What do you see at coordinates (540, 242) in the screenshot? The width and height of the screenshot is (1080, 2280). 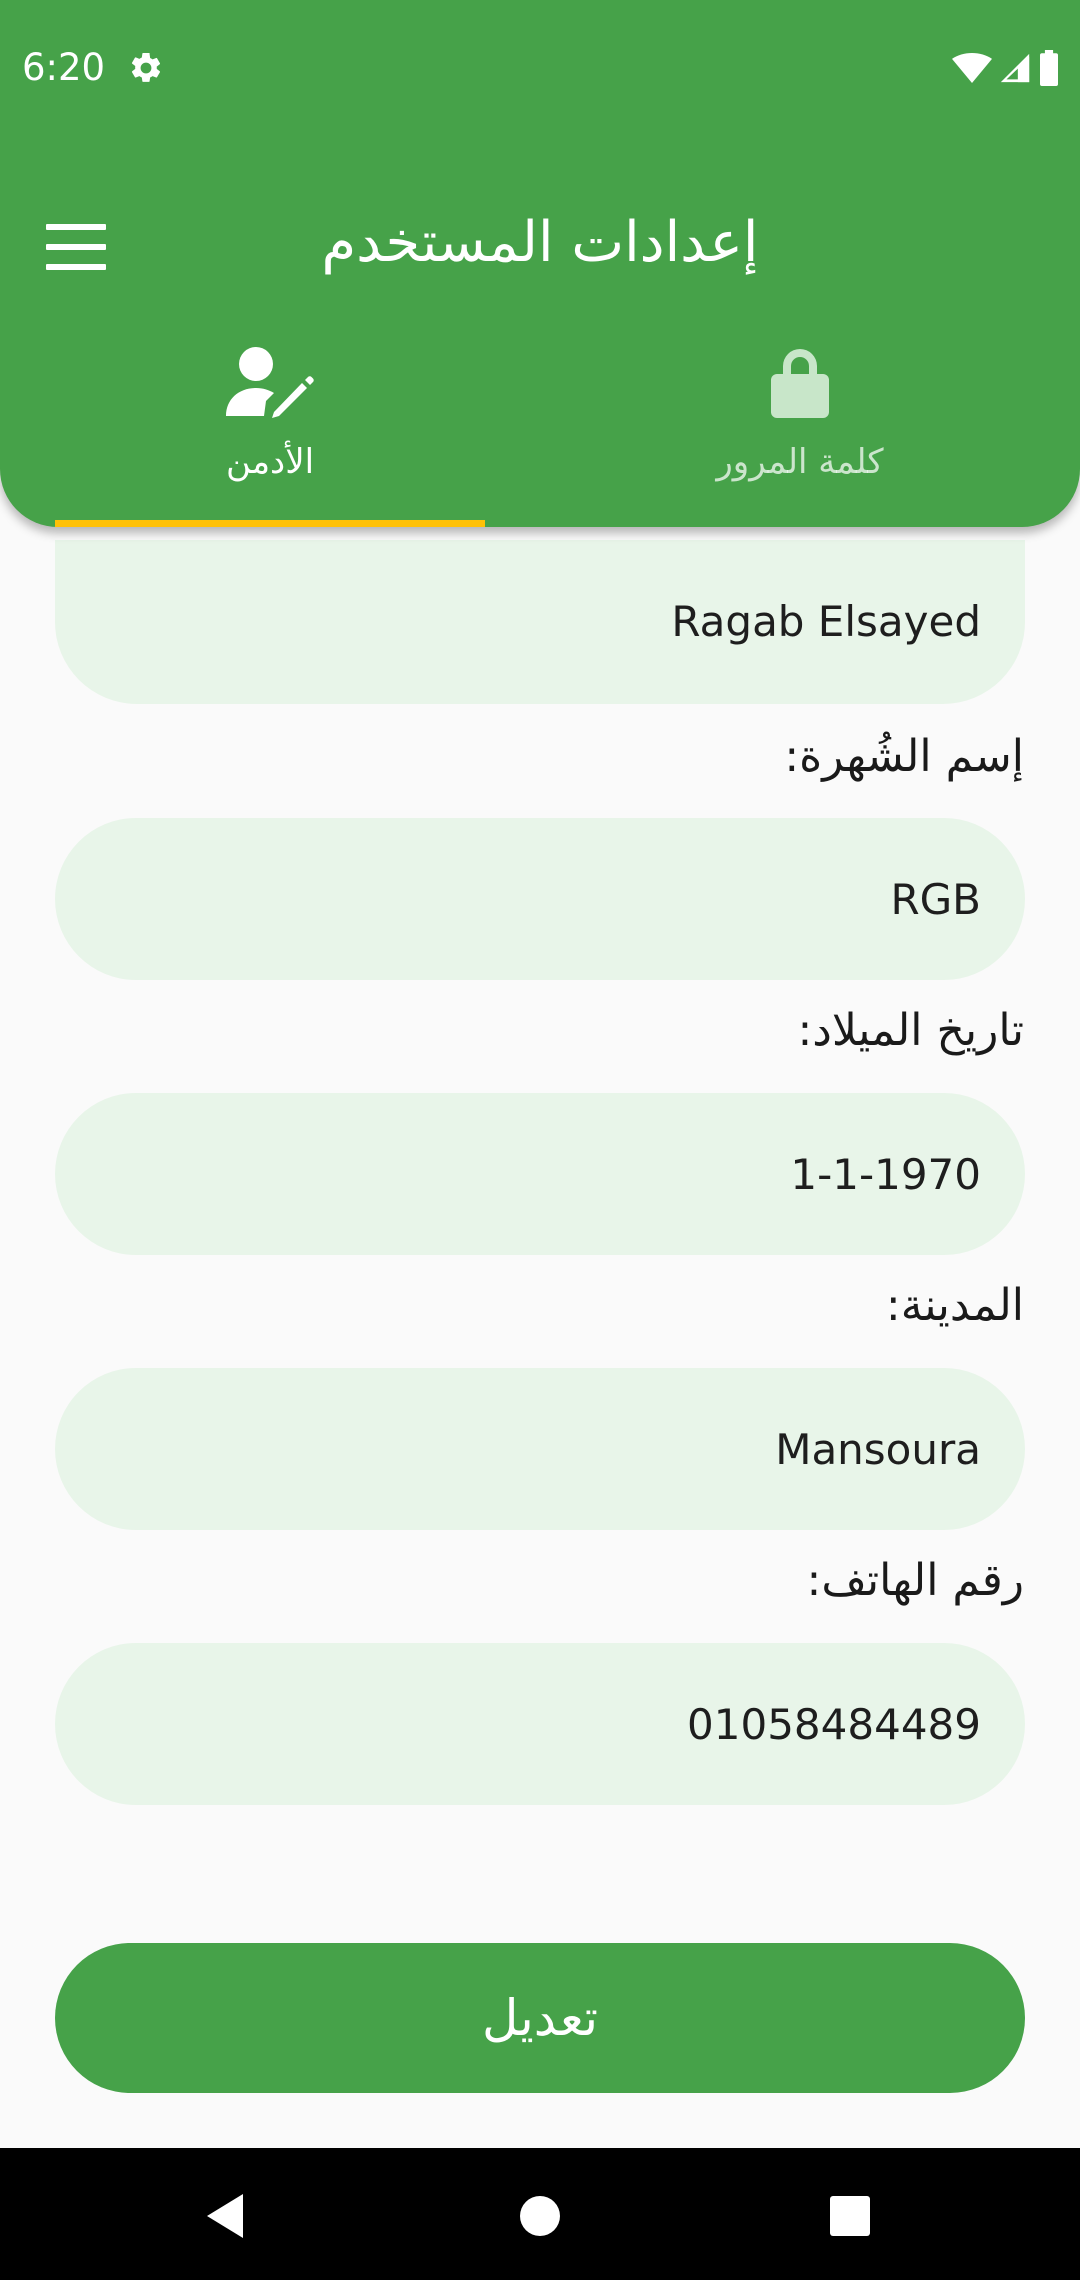 I see `page-title: إعدادات المستخدم` at bounding box center [540, 242].